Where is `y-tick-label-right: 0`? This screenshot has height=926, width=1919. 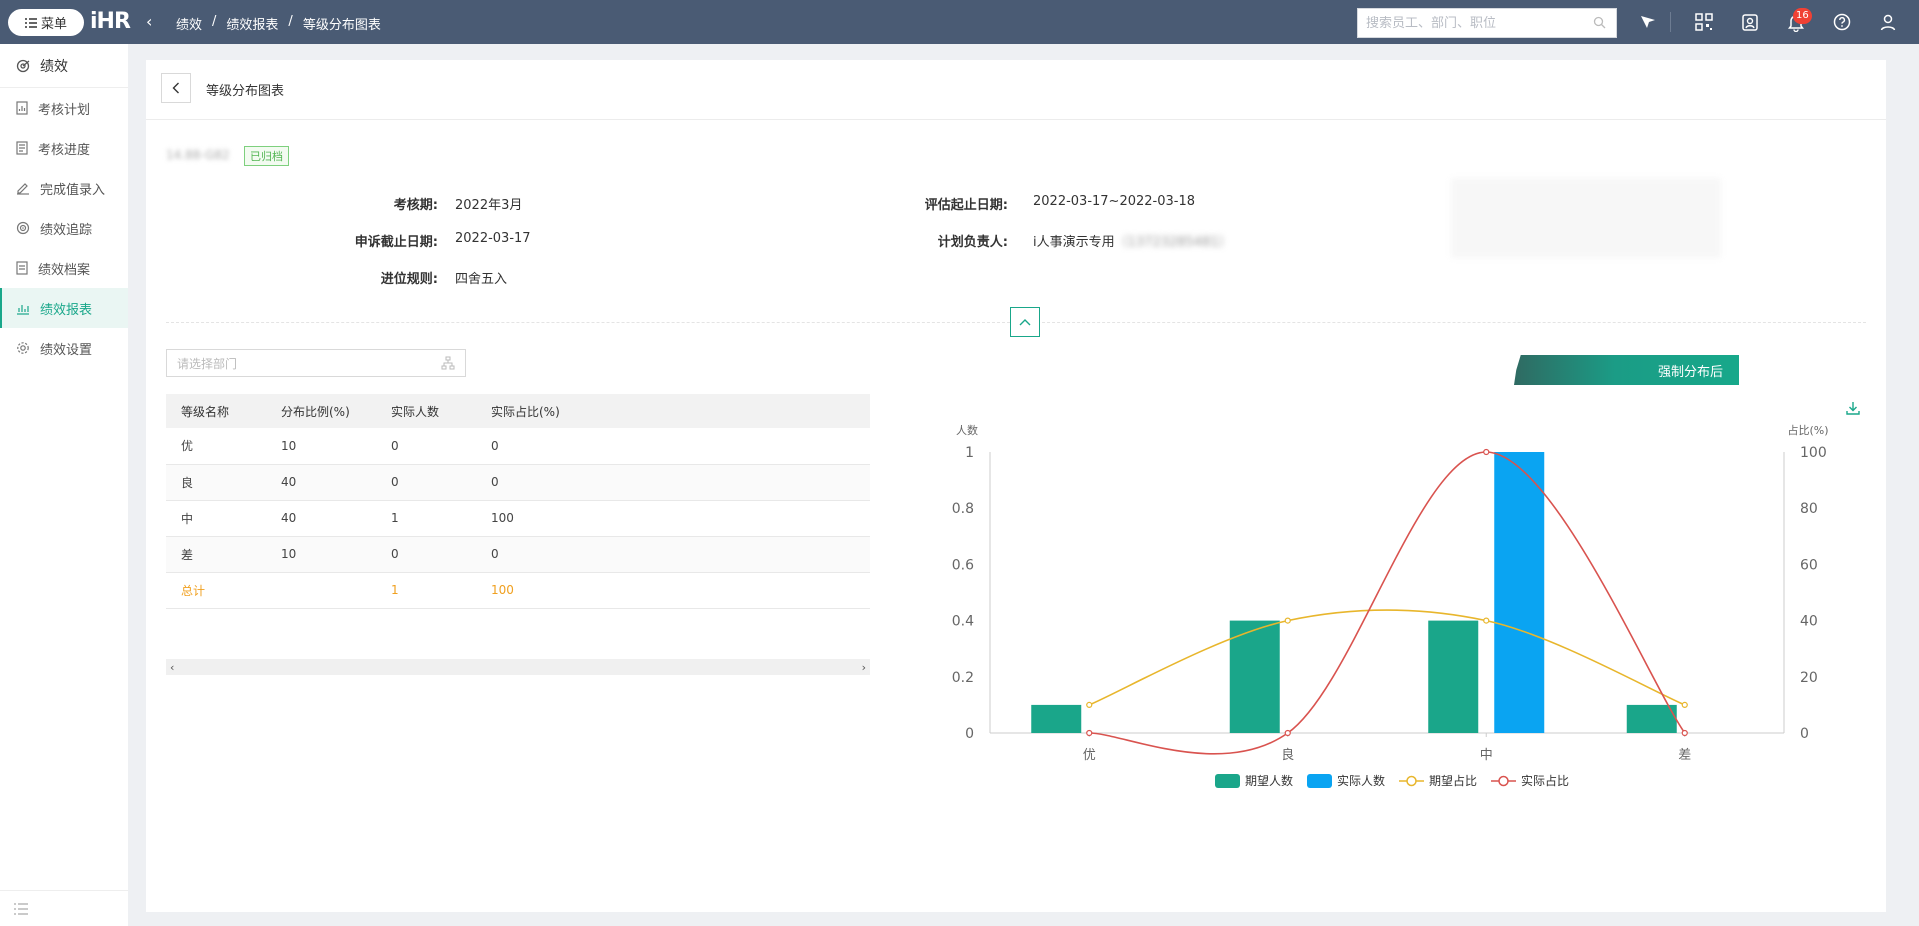 y-tick-label-right: 0 is located at coordinates (1804, 734).